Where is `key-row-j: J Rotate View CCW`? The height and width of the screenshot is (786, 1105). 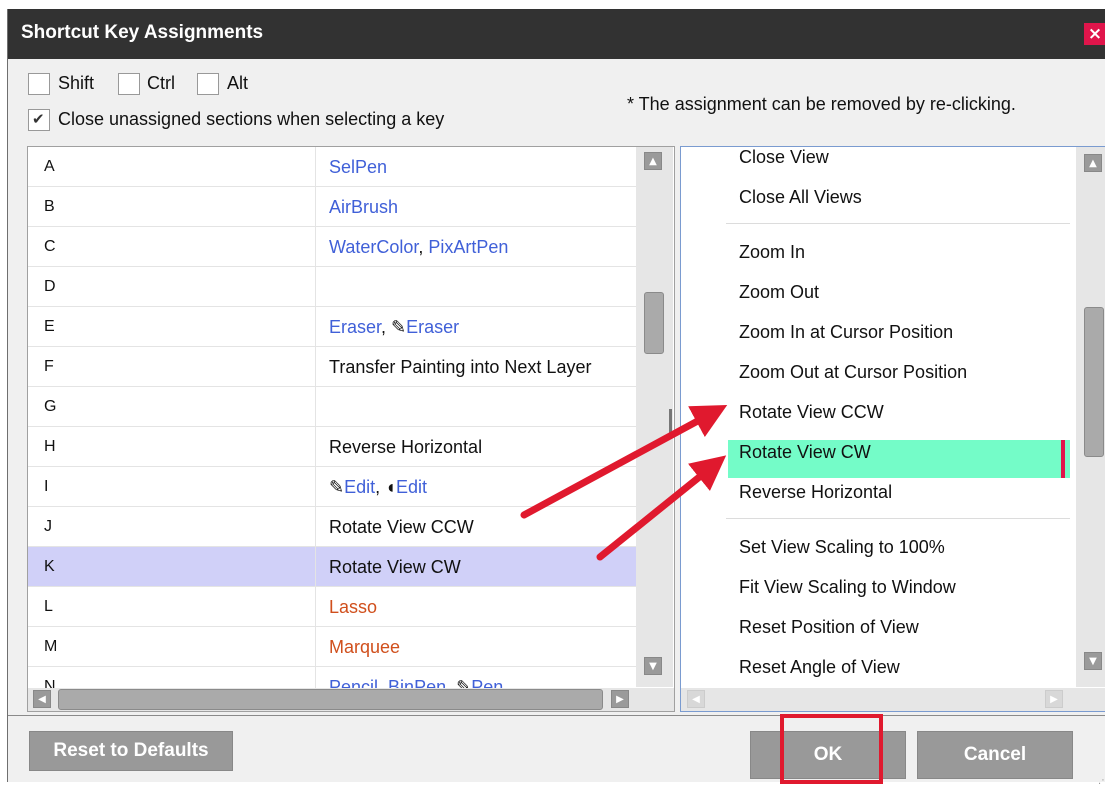 key-row-j: J Rotate View CCW is located at coordinates (333, 527).